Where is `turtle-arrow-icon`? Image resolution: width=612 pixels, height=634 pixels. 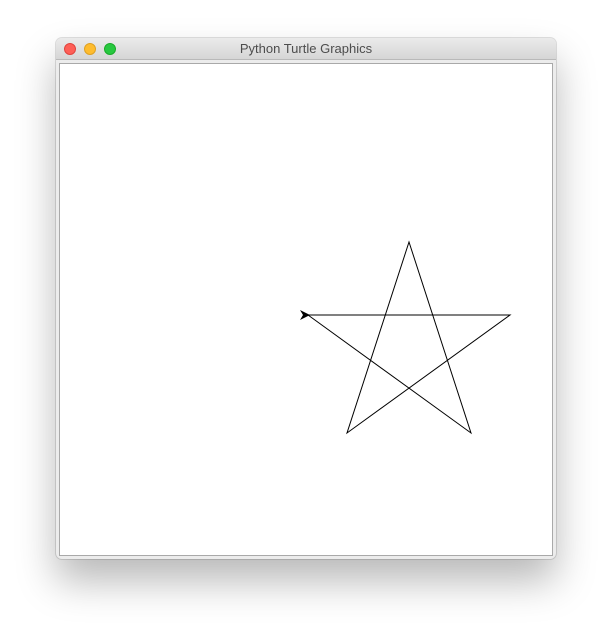
turtle-arrow-icon is located at coordinates (305, 315).